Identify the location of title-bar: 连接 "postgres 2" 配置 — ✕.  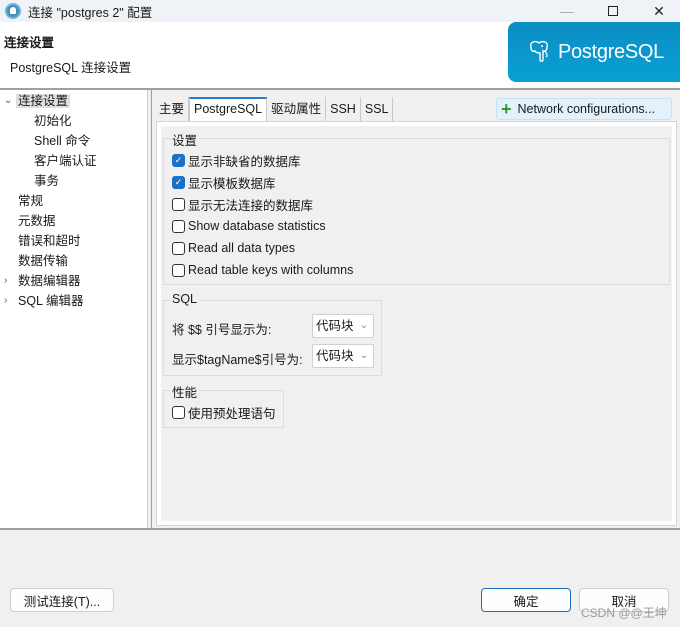
(340, 11).